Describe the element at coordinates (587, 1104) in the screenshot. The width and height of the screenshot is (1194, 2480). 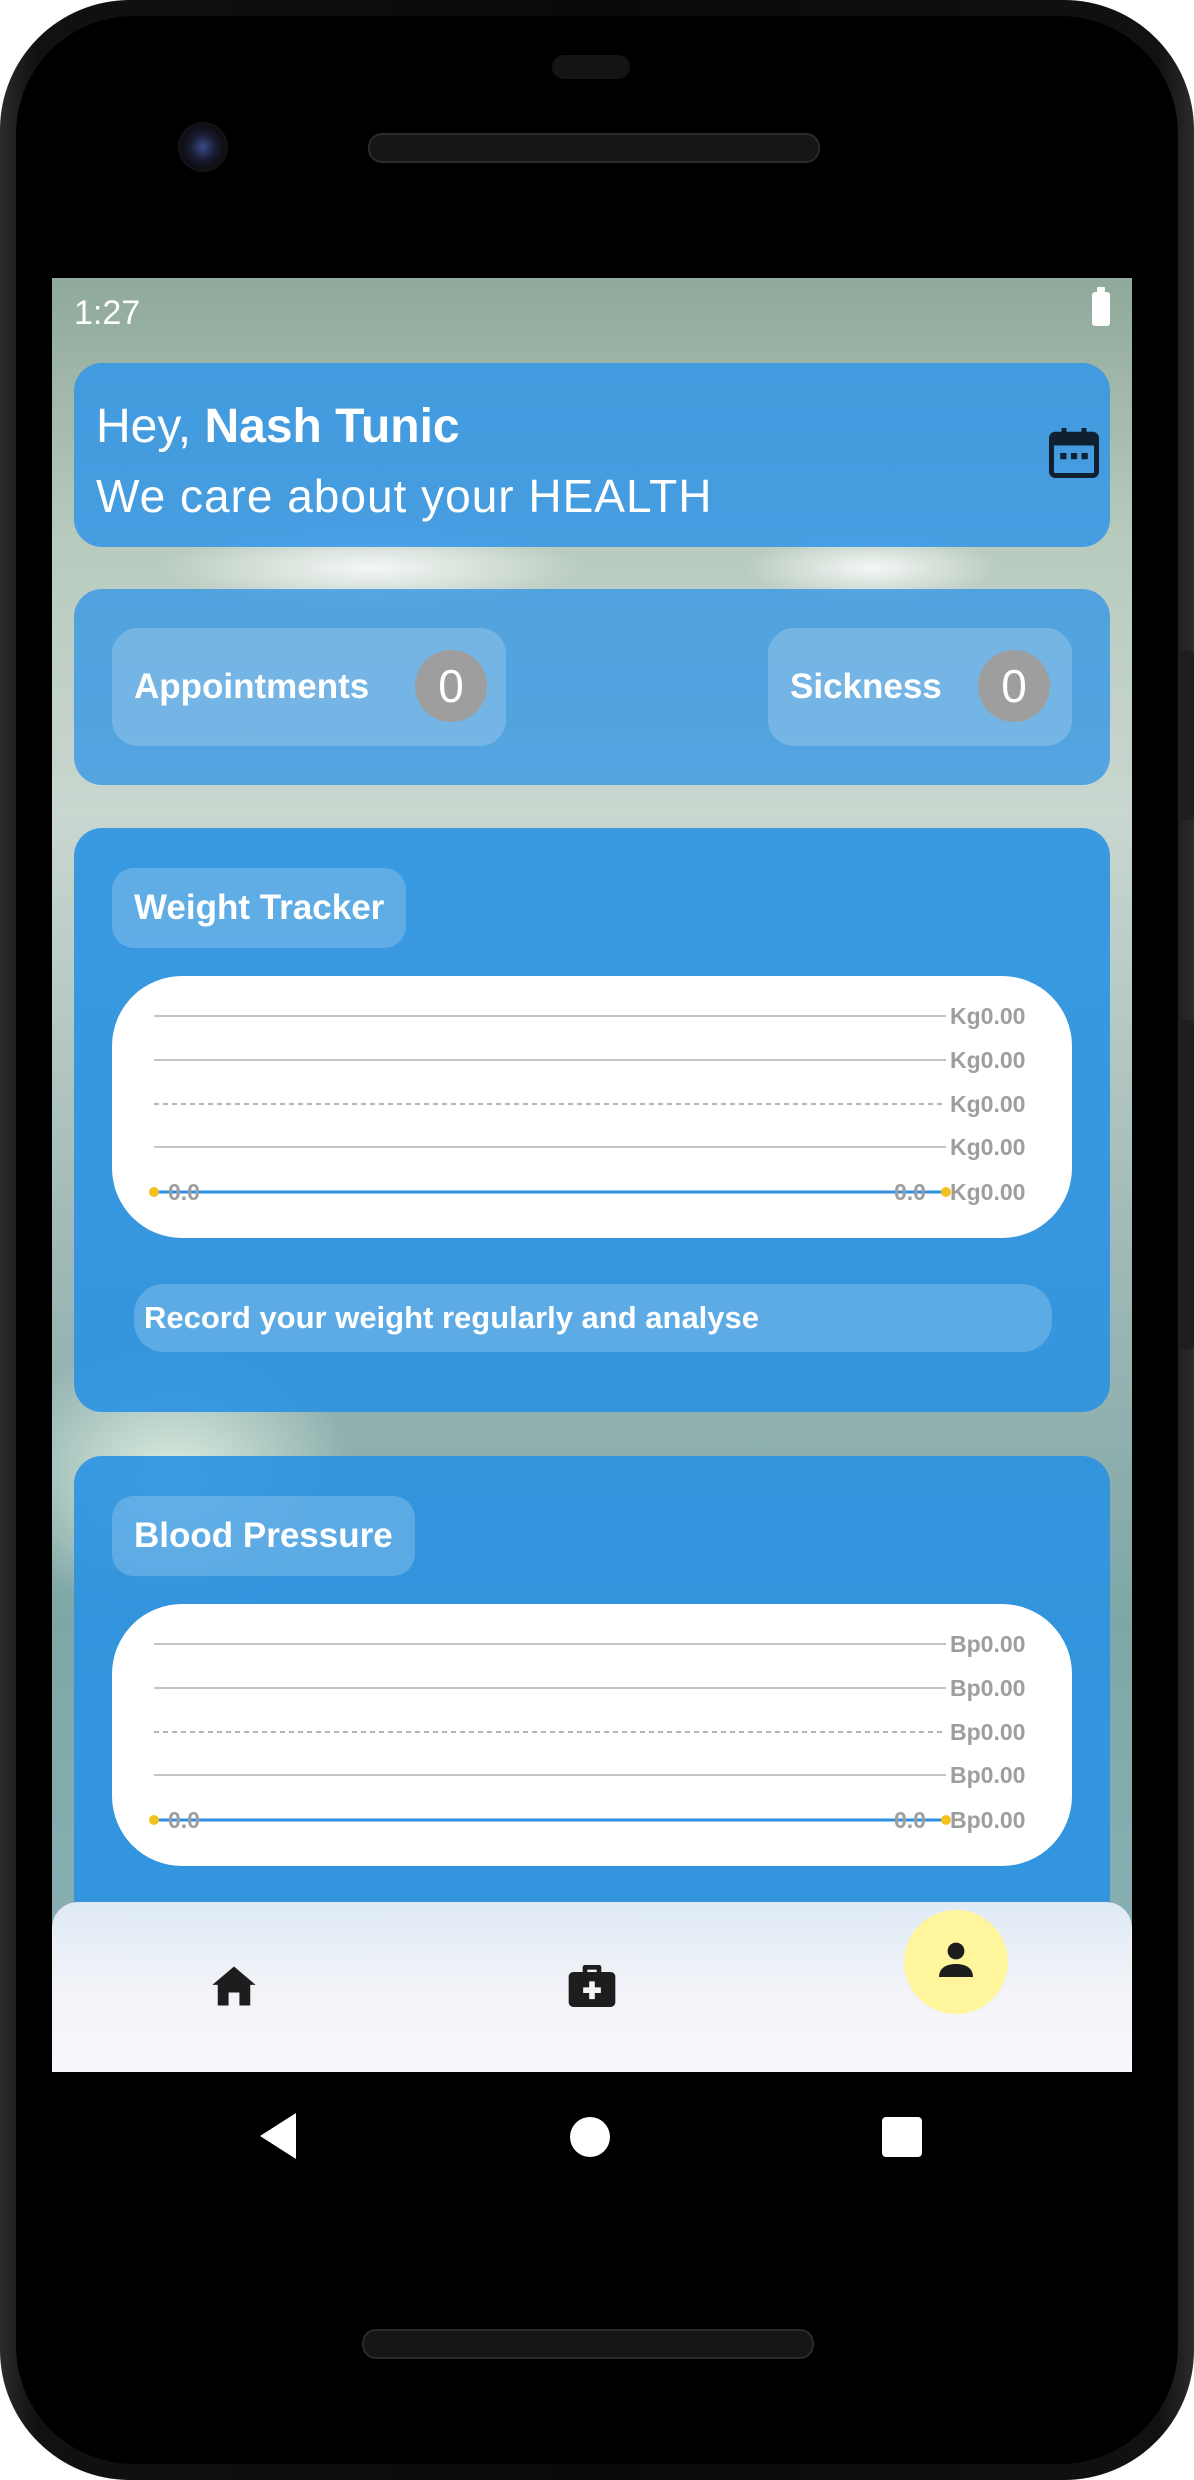
I see `weight-line-chart: Kg0.00 Kg0.00 Kg0.00 Kg0.00 Kg0.00 0.0 0.0` at that location.